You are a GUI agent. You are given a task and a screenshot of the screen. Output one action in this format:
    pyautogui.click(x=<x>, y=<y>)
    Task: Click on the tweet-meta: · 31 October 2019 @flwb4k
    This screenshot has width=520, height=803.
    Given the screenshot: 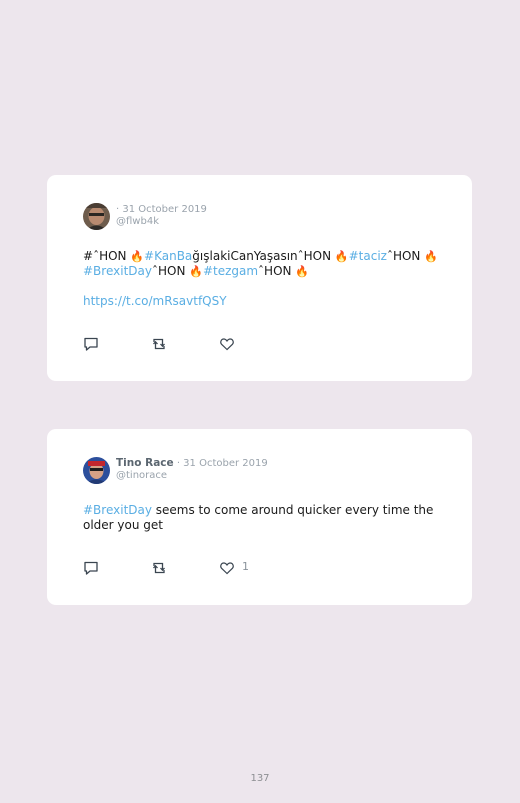 What is the action you would take?
    pyautogui.click(x=161, y=215)
    